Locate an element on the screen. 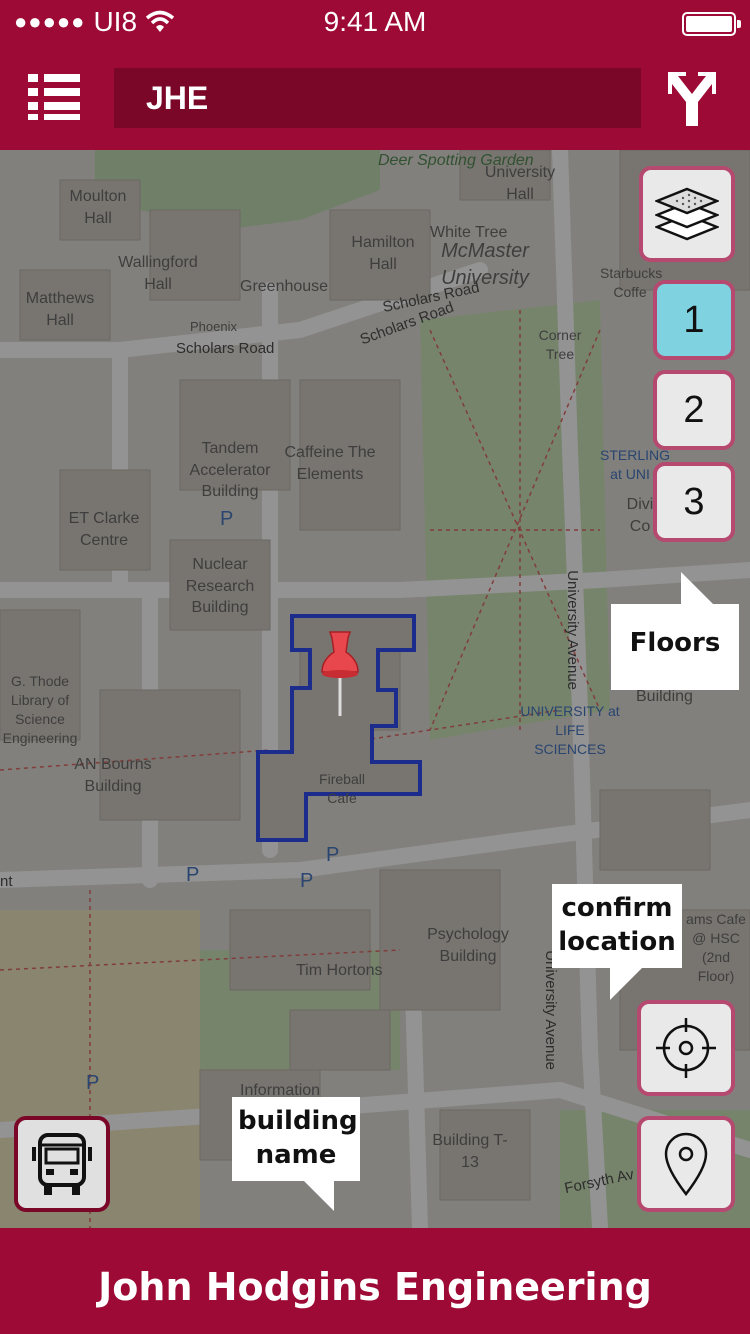 The height and width of the screenshot is (1334, 750). map-label-tim-hortons: Tim Hortons is located at coordinates (339, 970).